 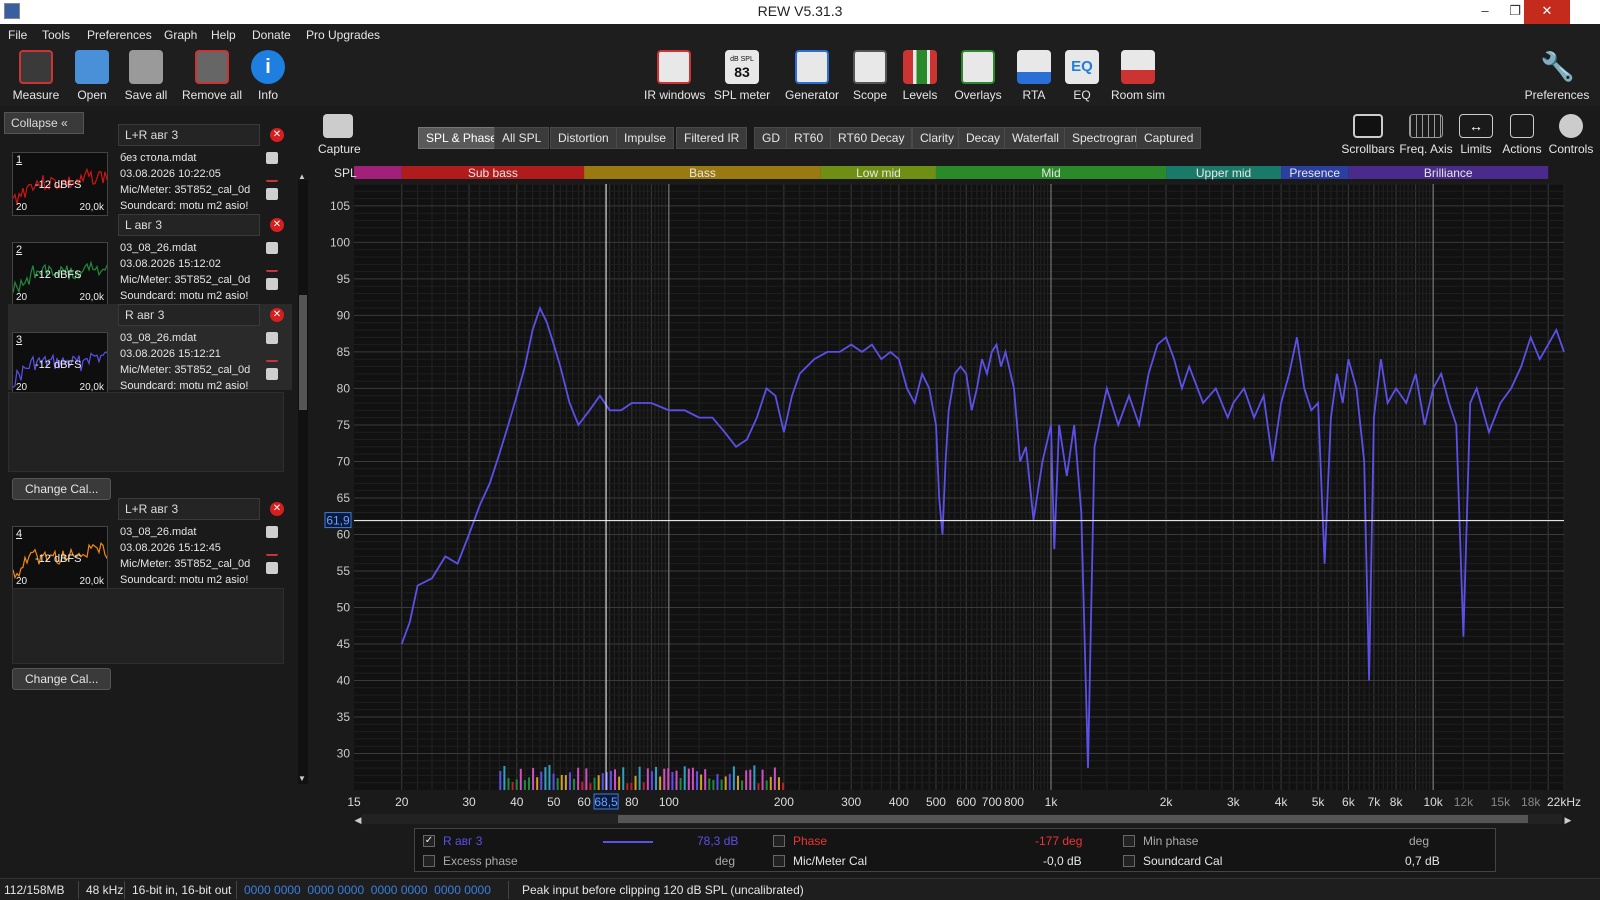 I want to click on x-tick-label: 40, so click(x=517, y=802).